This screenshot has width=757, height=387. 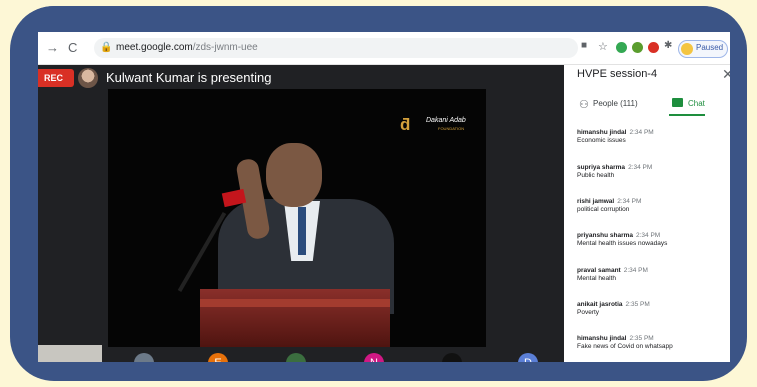 What do you see at coordinates (295, 318) in the screenshot?
I see `podium` at bounding box center [295, 318].